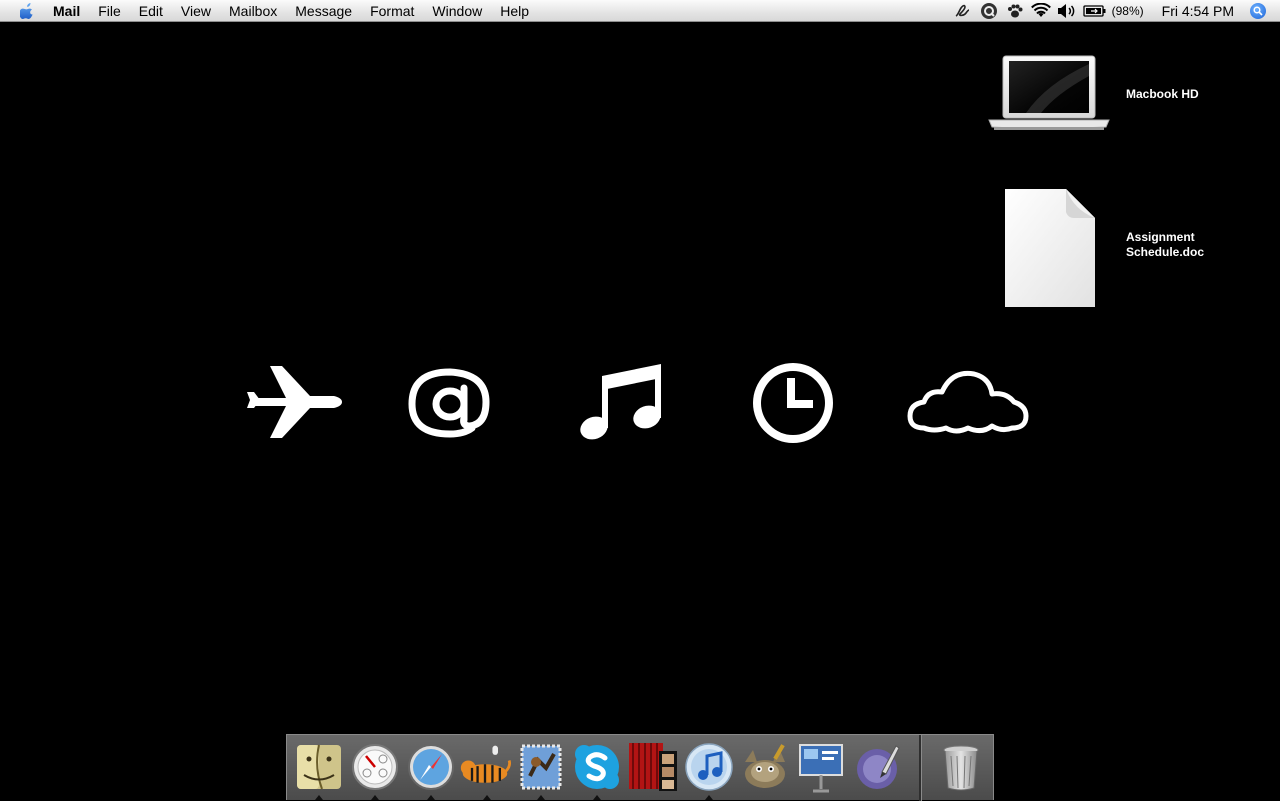  Describe the element at coordinates (968, 401) in the screenshot. I see `cloud-icon` at that location.